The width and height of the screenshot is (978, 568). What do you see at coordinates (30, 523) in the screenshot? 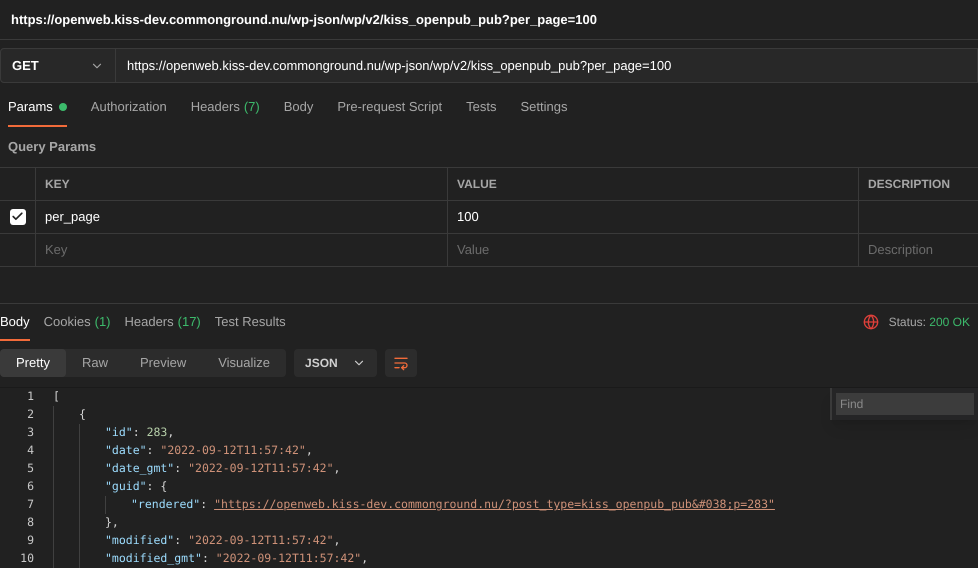
I see `line-number: 8` at bounding box center [30, 523].